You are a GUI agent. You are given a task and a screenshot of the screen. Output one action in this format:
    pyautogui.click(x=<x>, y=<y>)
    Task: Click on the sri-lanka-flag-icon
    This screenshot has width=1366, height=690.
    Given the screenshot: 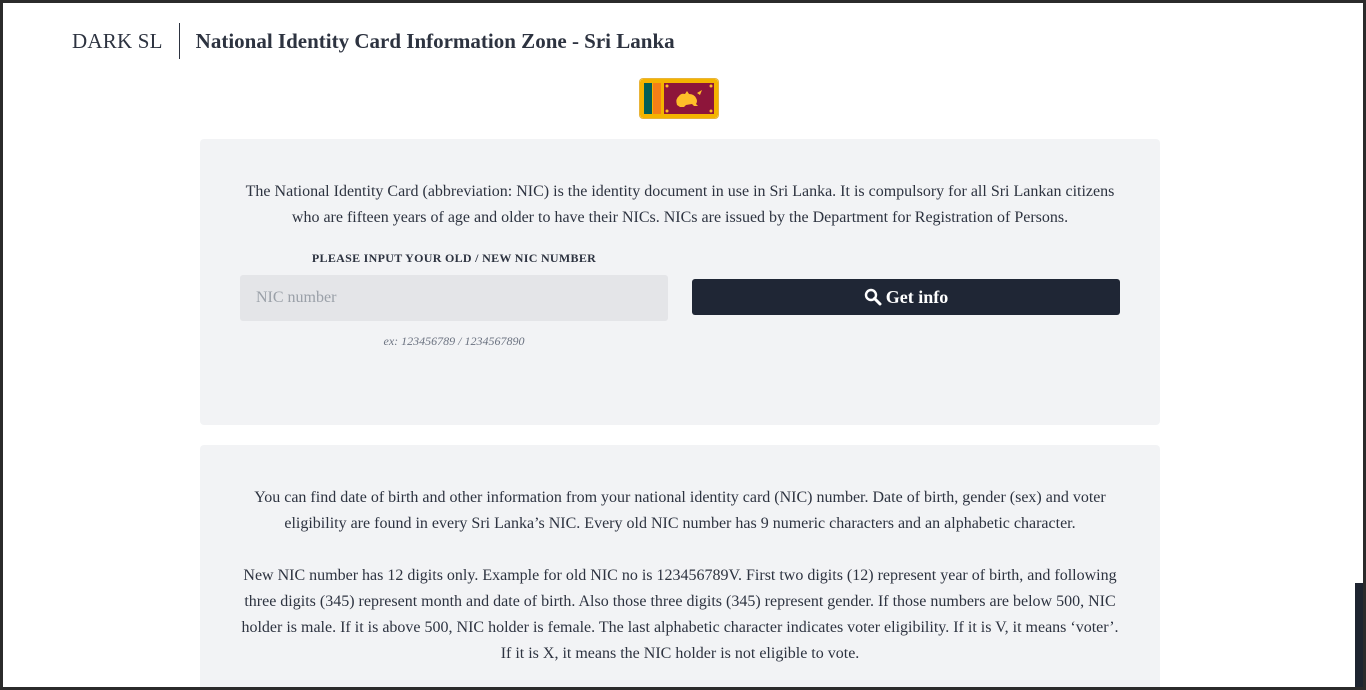 What is the action you would take?
    pyautogui.click(x=679, y=98)
    